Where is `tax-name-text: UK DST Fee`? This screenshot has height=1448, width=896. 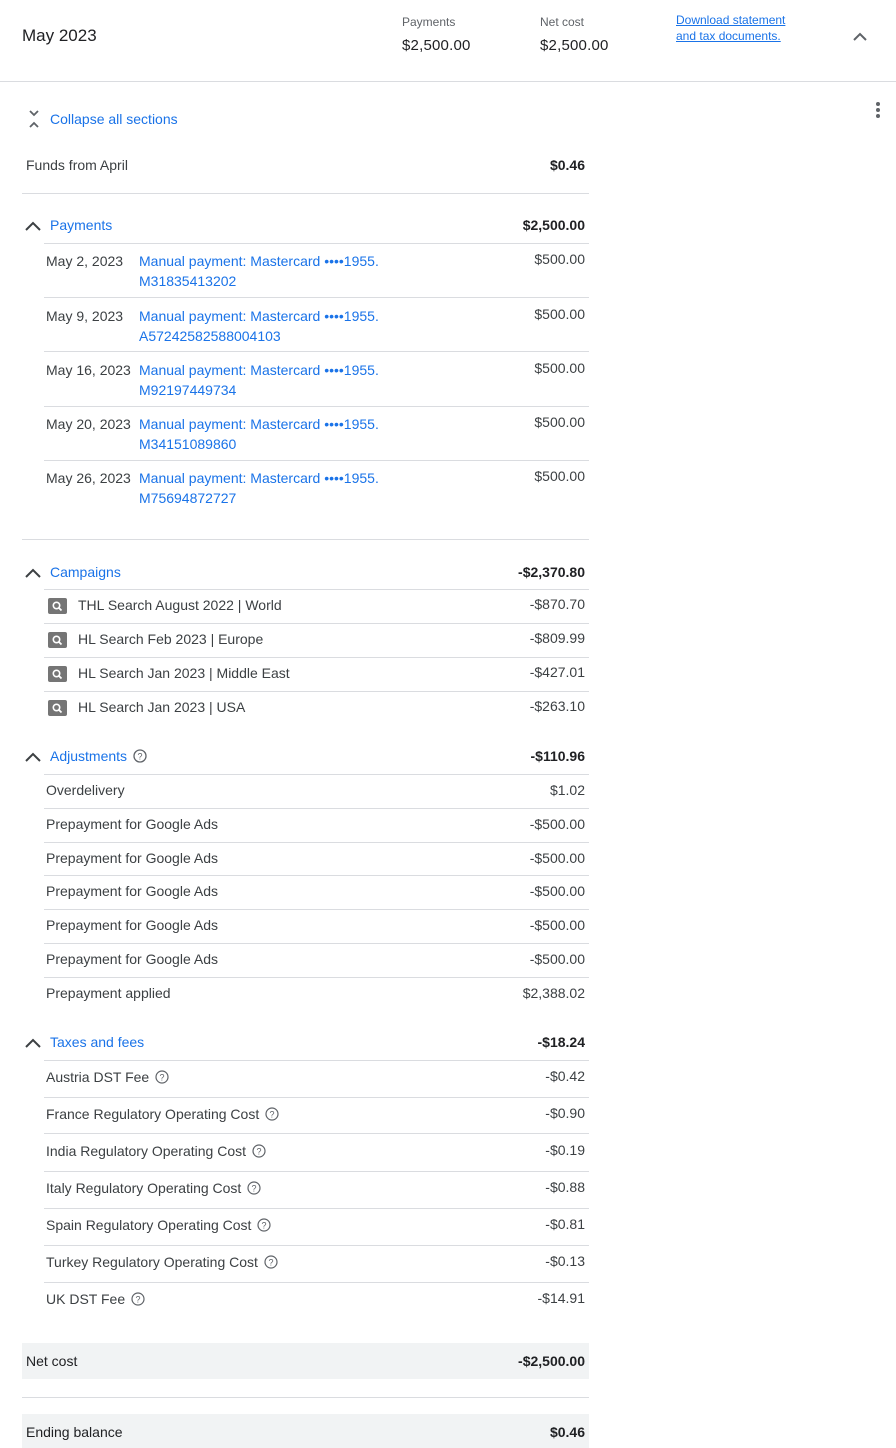 tax-name-text: UK DST Fee is located at coordinates (86, 1299).